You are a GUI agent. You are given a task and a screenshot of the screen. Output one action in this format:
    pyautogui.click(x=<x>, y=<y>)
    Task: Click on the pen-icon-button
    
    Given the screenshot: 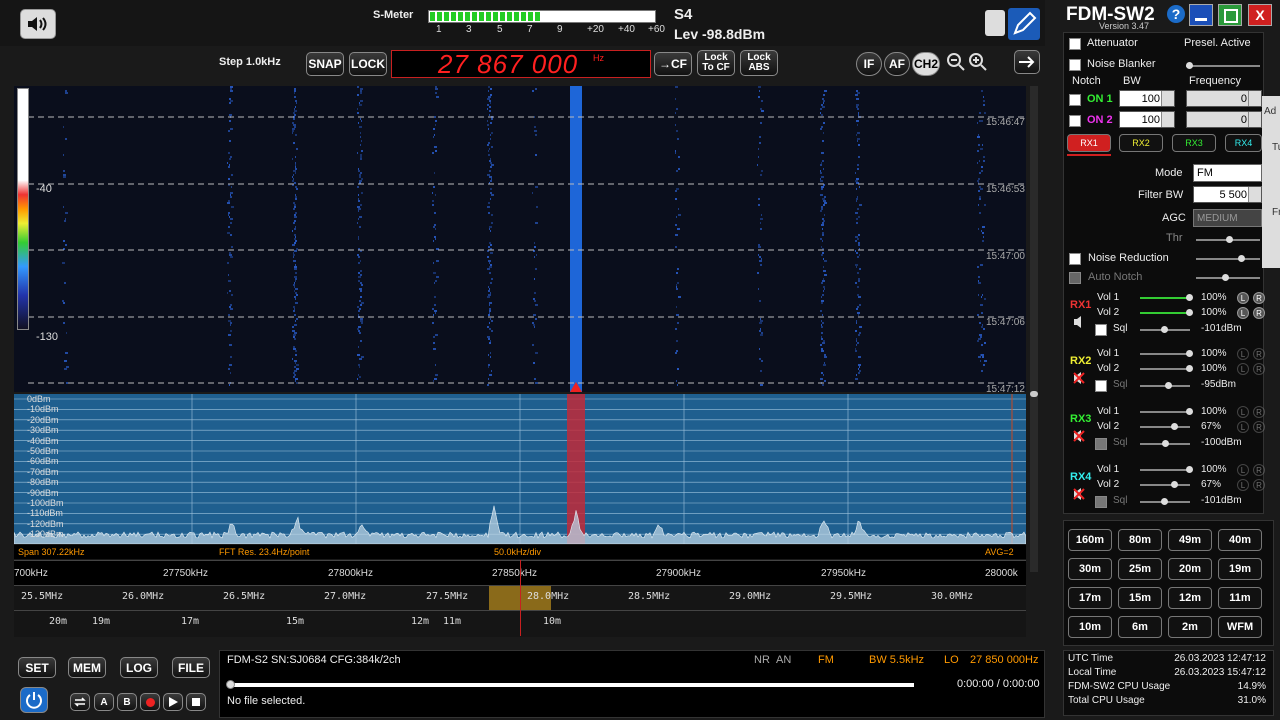 What is the action you would take?
    pyautogui.click(x=1024, y=24)
    